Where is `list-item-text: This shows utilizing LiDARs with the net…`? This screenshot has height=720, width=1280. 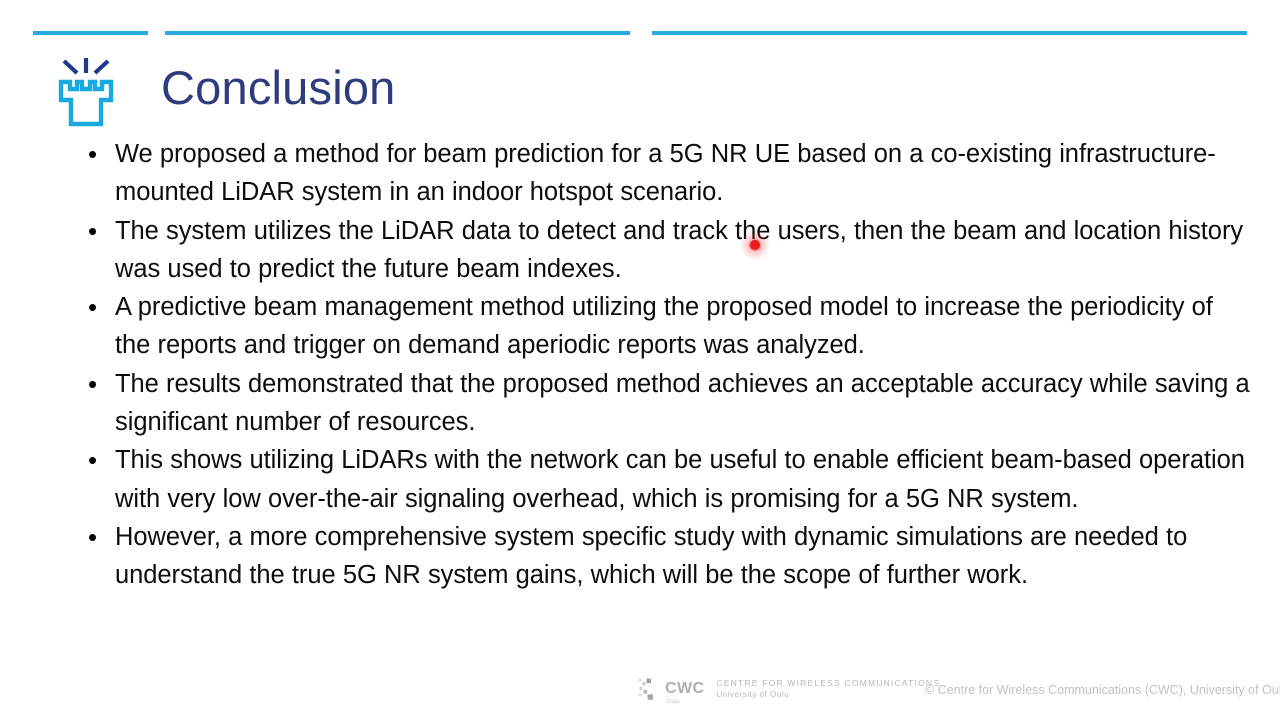 list-item-text: This shows utilizing LiDARs with the net… is located at coordinates (680, 479).